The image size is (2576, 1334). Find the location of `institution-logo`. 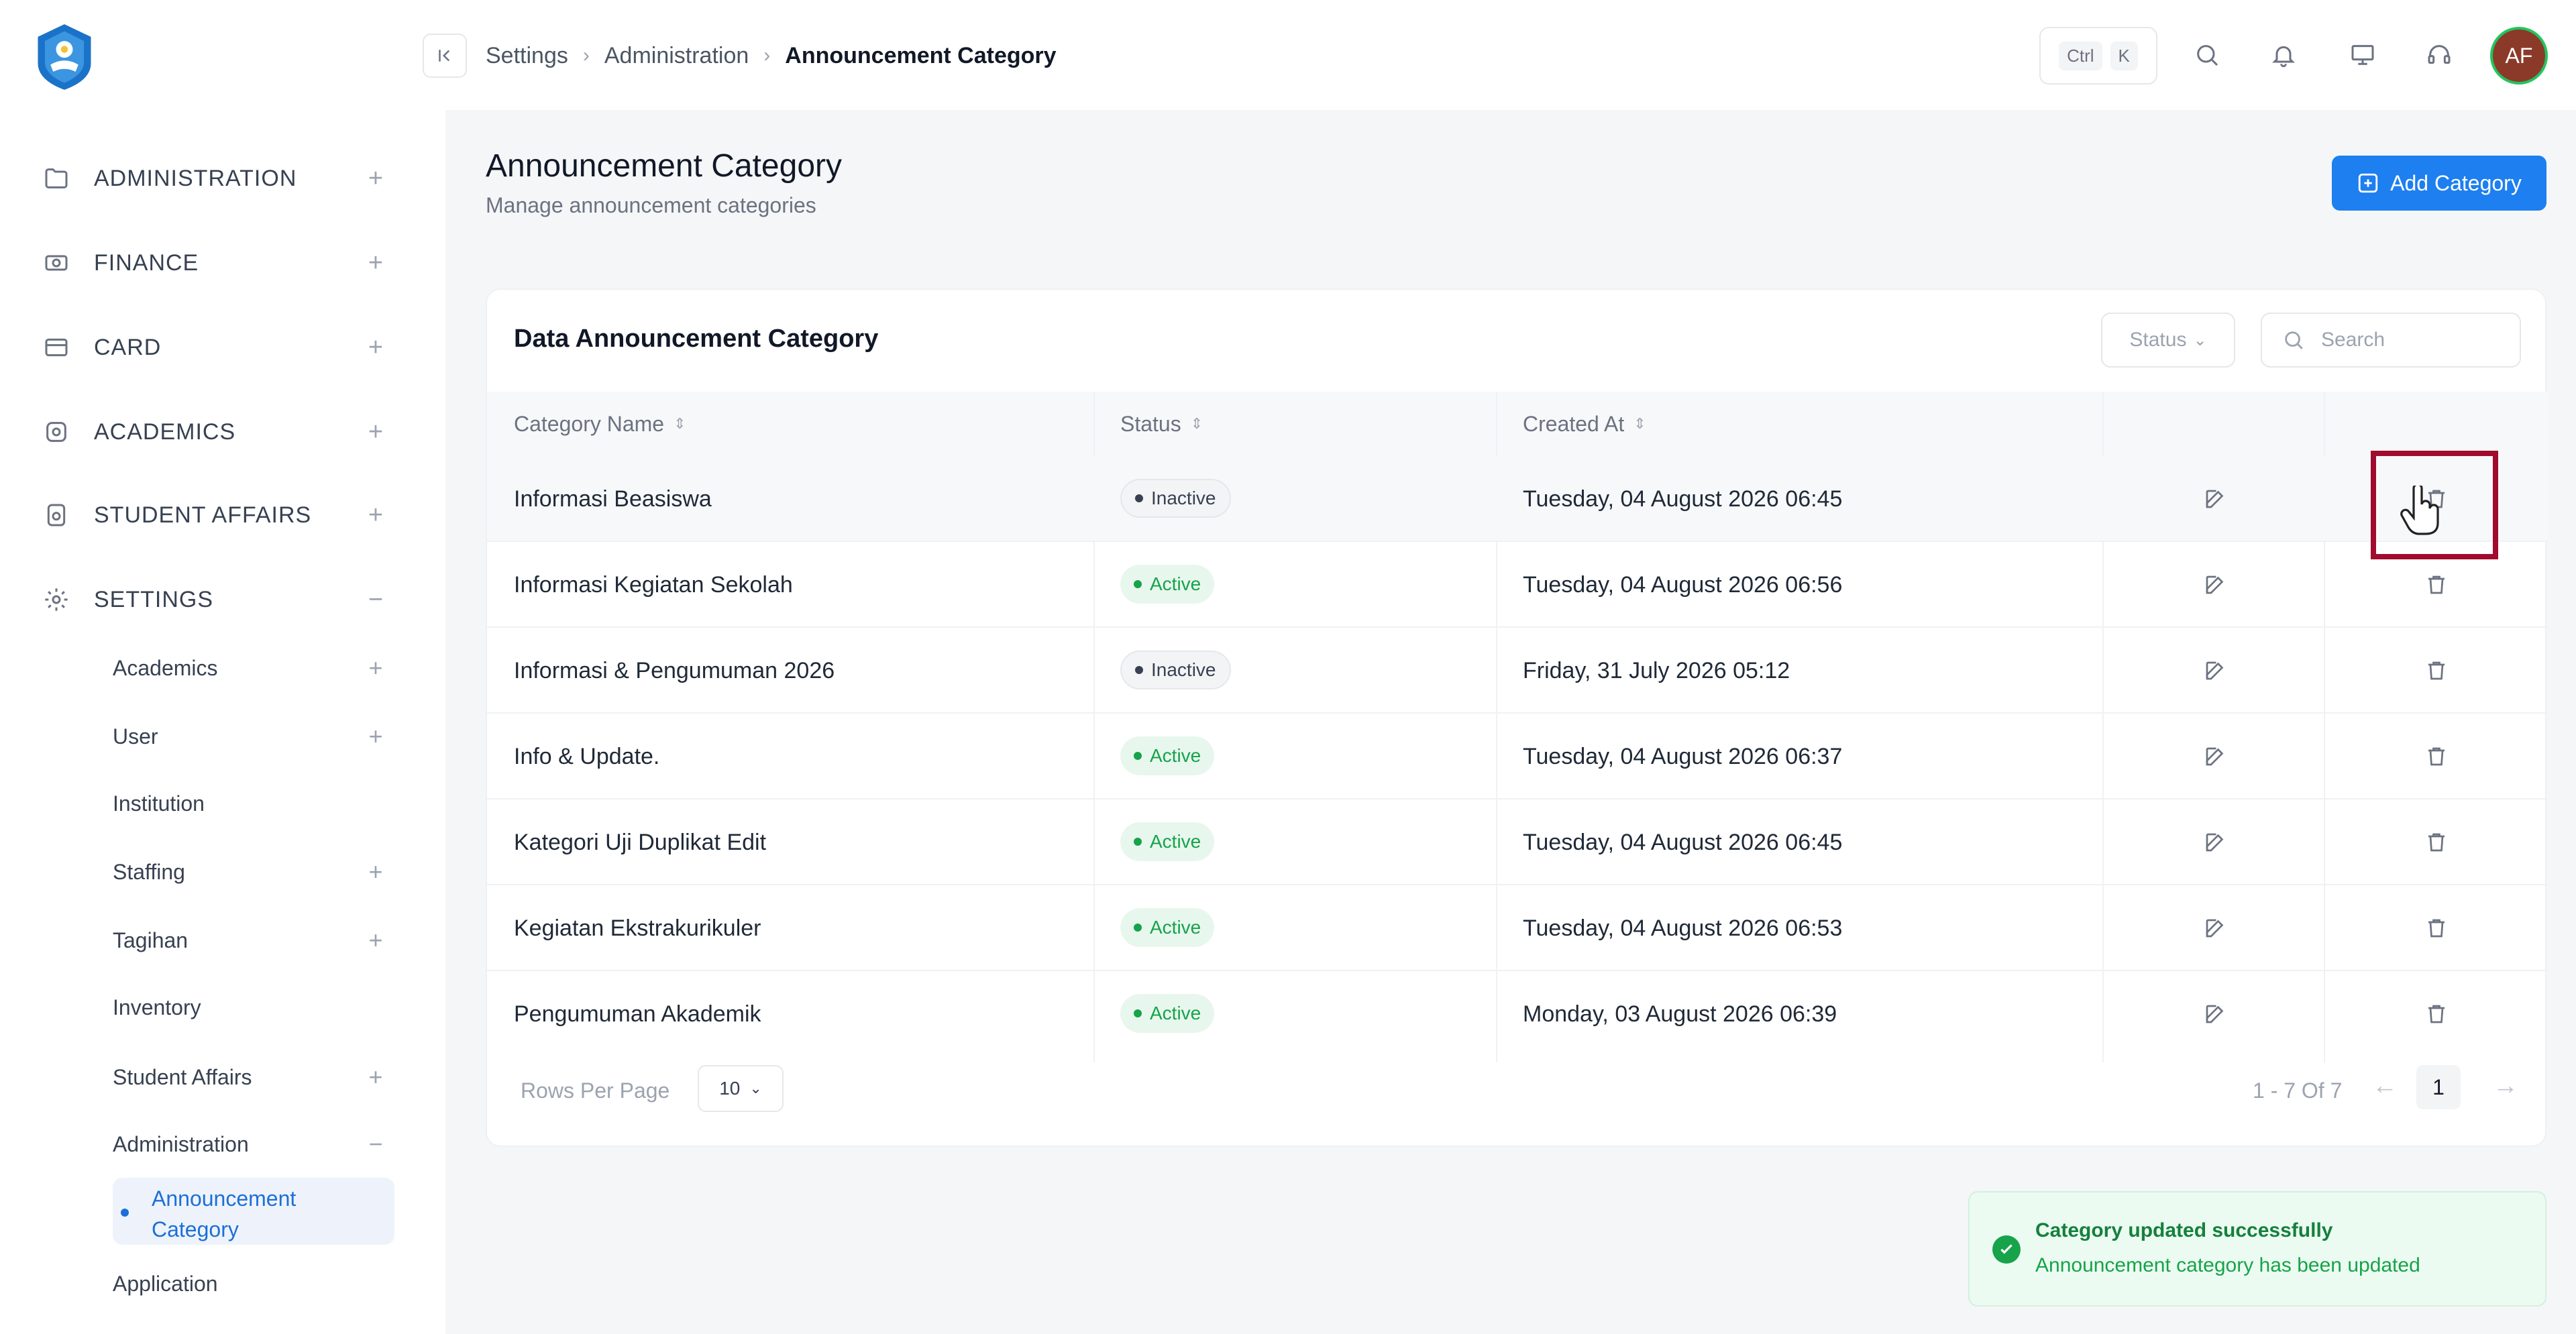

institution-logo is located at coordinates (64, 56).